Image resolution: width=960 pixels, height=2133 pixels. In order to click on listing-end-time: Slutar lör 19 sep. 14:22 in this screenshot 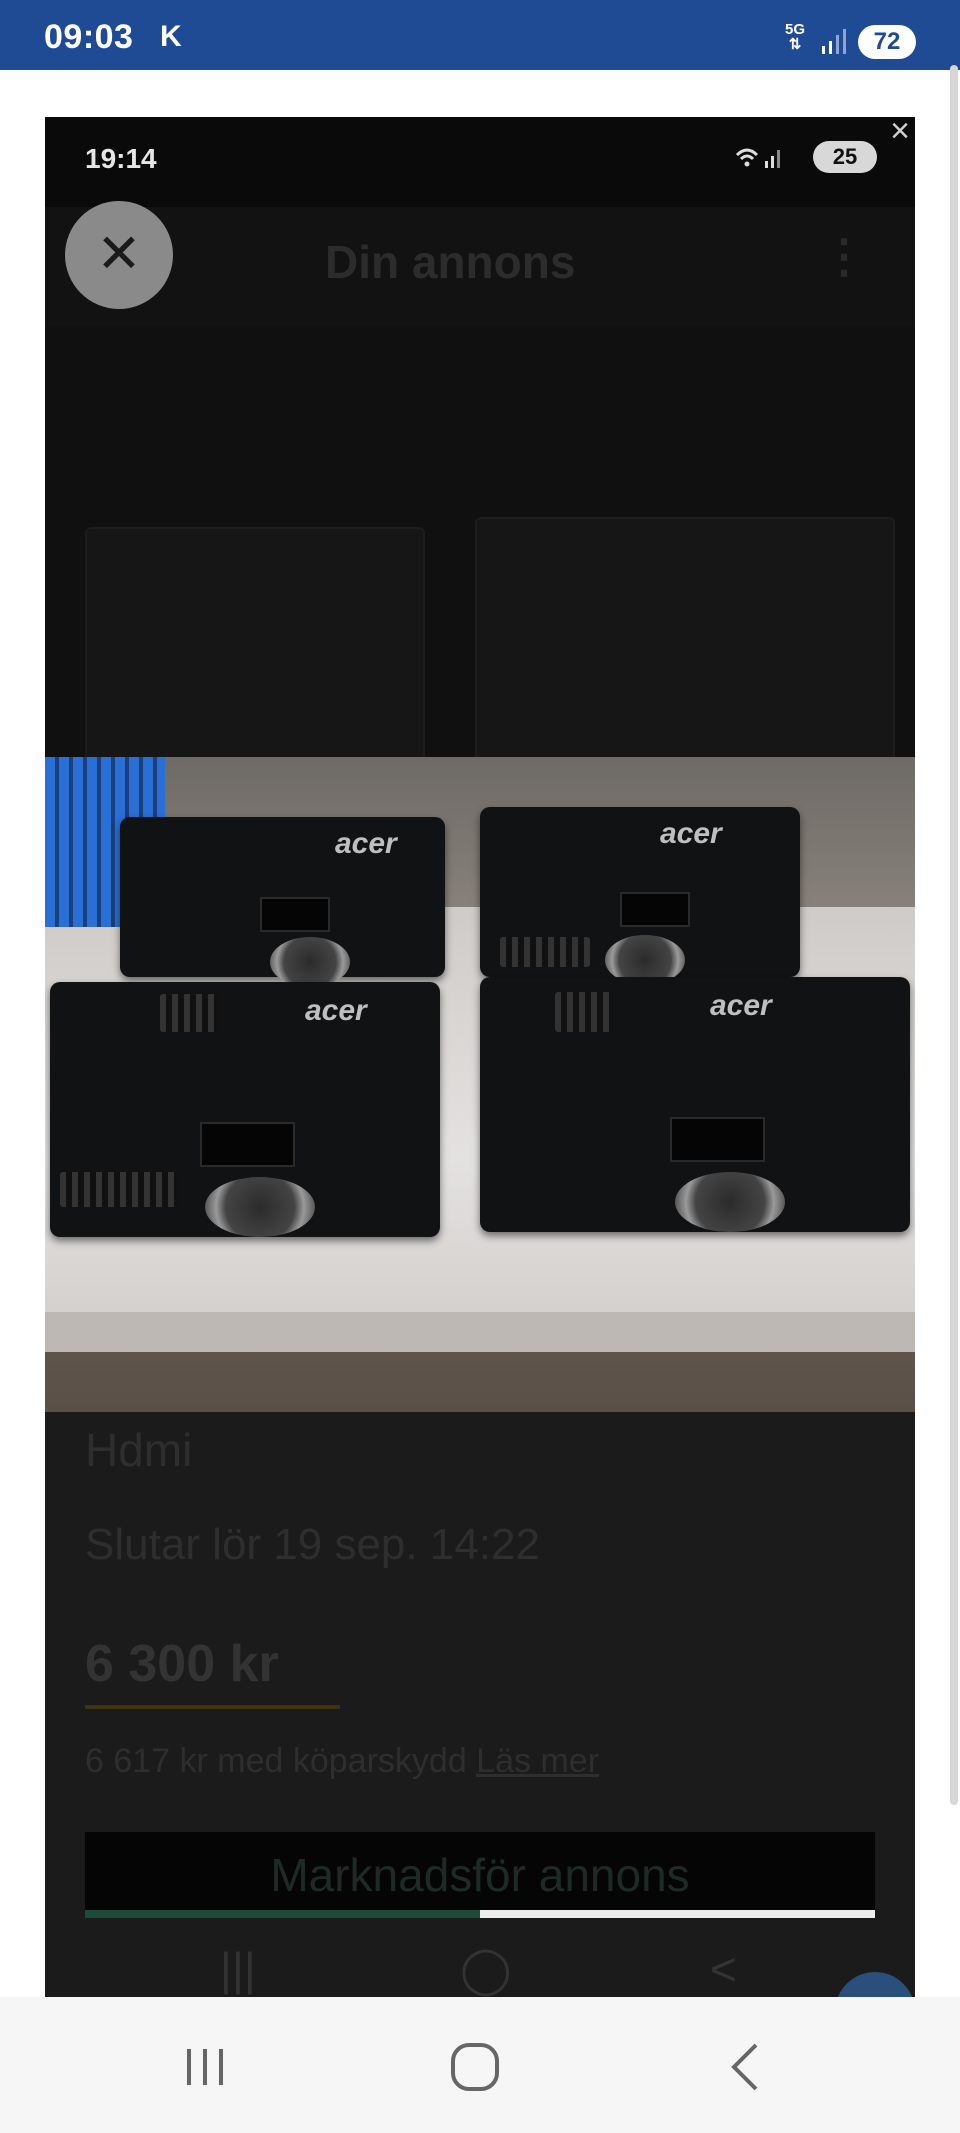, I will do `click(312, 1544)`.